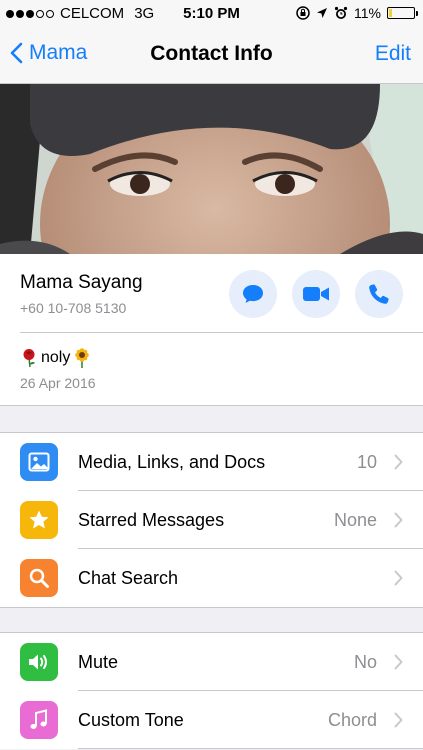  What do you see at coordinates (355, 520) in the screenshot?
I see `row-value: None` at bounding box center [355, 520].